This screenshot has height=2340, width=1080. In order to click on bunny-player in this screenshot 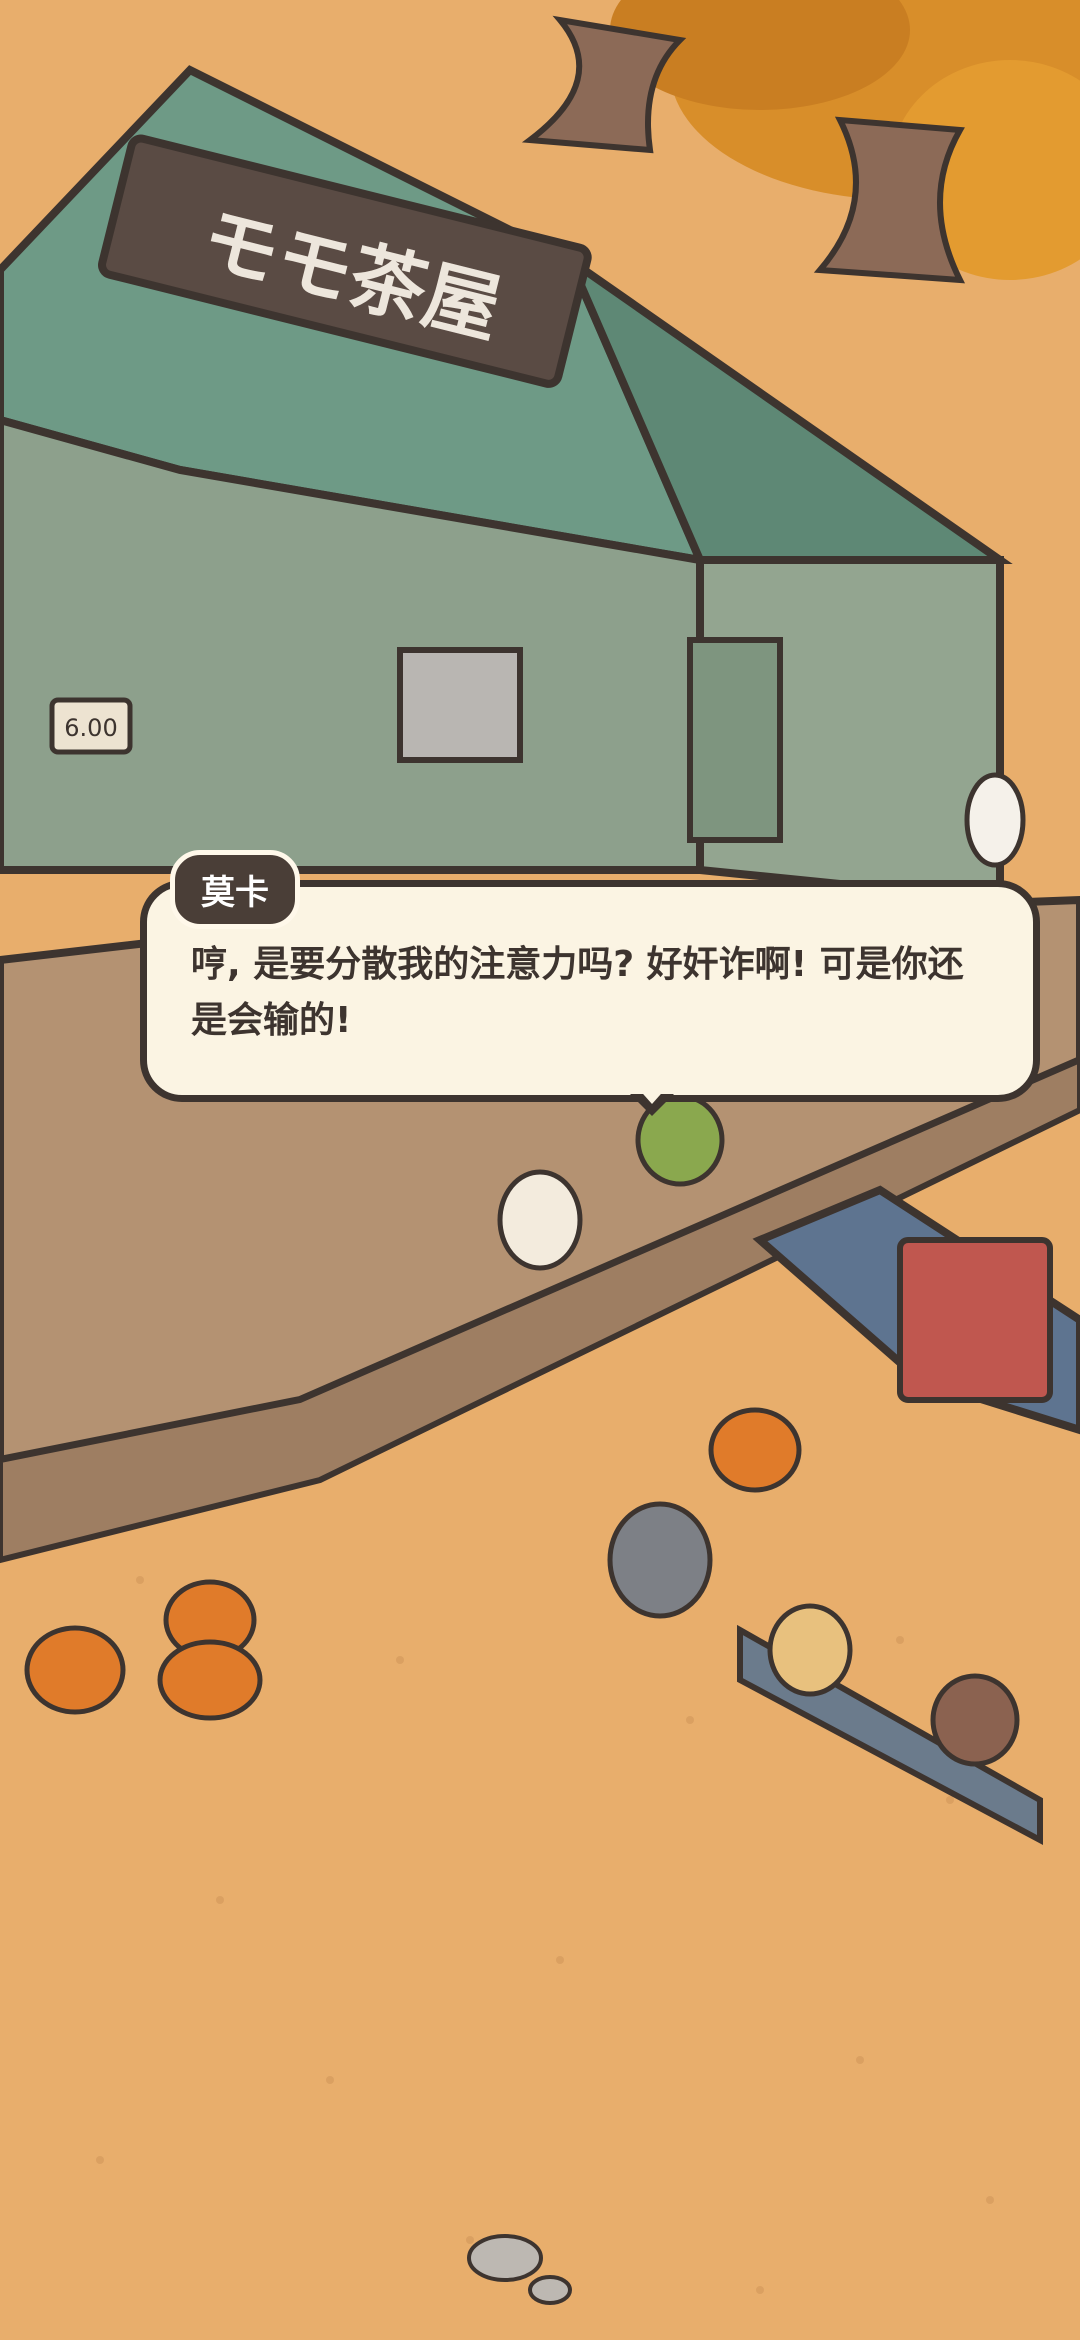, I will do `click(540, 1220)`.